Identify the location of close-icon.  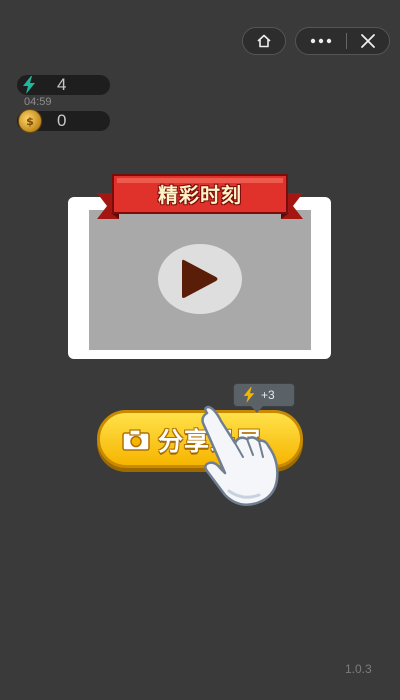
(368, 41).